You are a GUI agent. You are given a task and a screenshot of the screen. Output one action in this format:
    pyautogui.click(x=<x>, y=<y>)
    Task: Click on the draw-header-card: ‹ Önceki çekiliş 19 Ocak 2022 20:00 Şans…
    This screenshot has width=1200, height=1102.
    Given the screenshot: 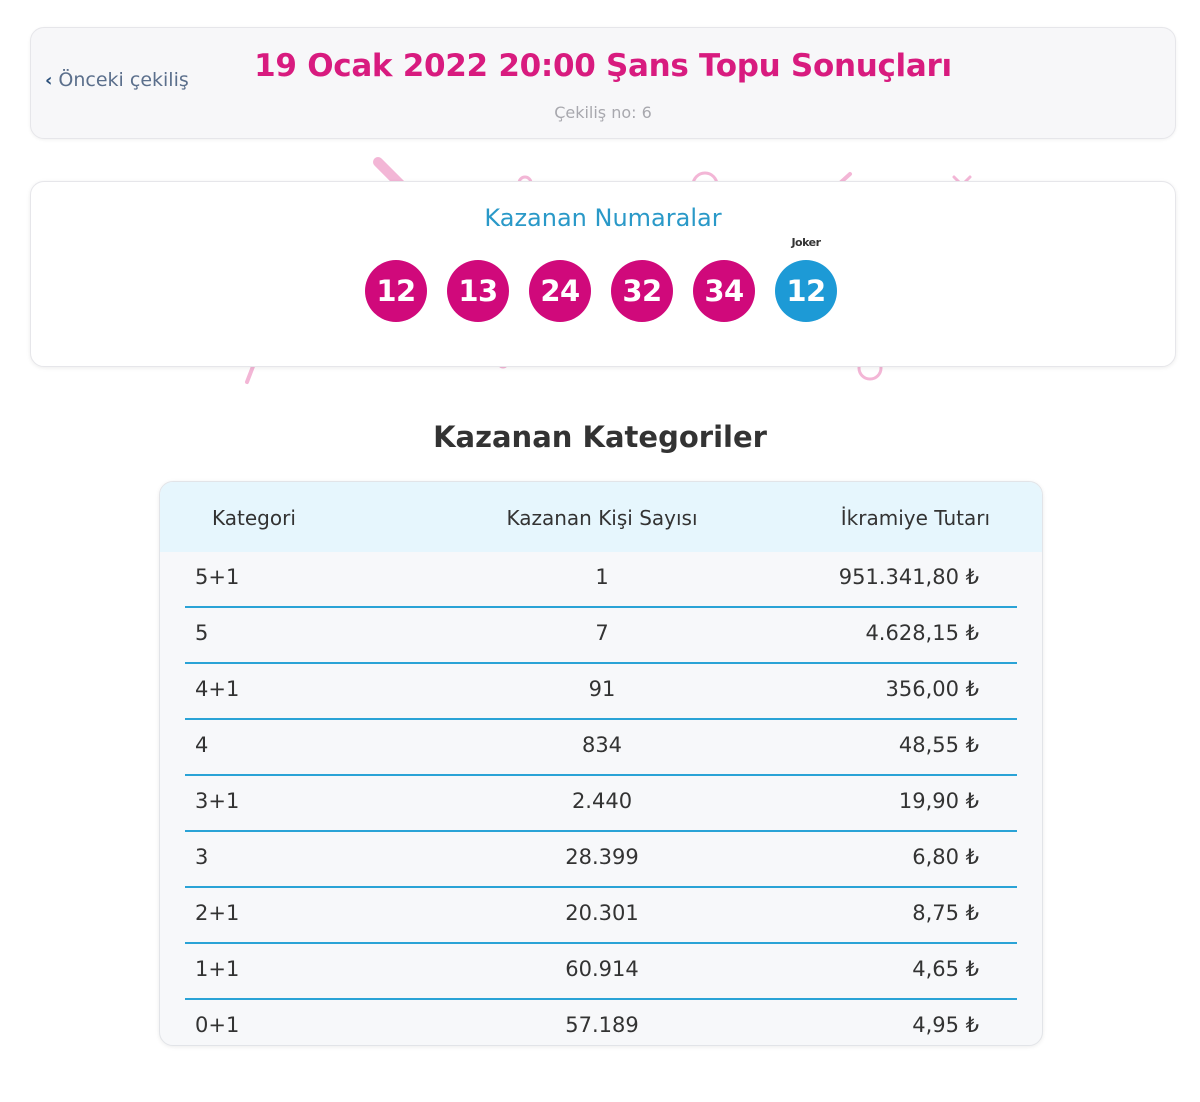 What is the action you would take?
    pyautogui.click(x=603, y=83)
    